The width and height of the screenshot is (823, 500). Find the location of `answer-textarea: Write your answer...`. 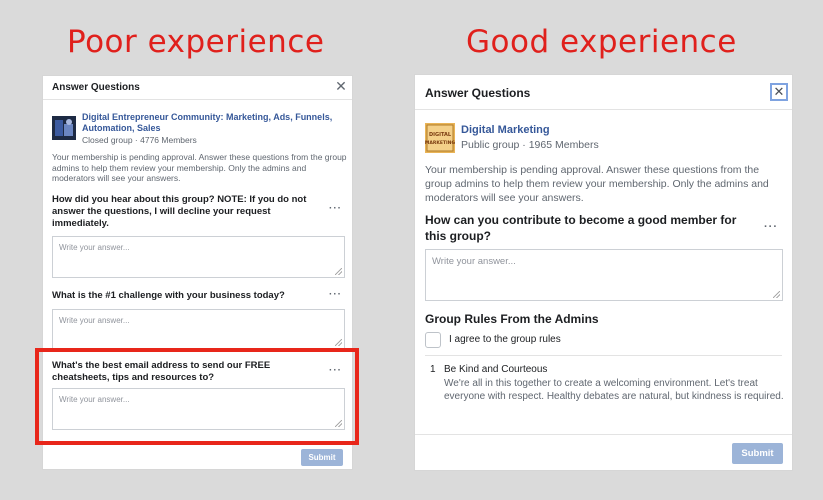

answer-textarea: Write your answer... is located at coordinates (604, 275).